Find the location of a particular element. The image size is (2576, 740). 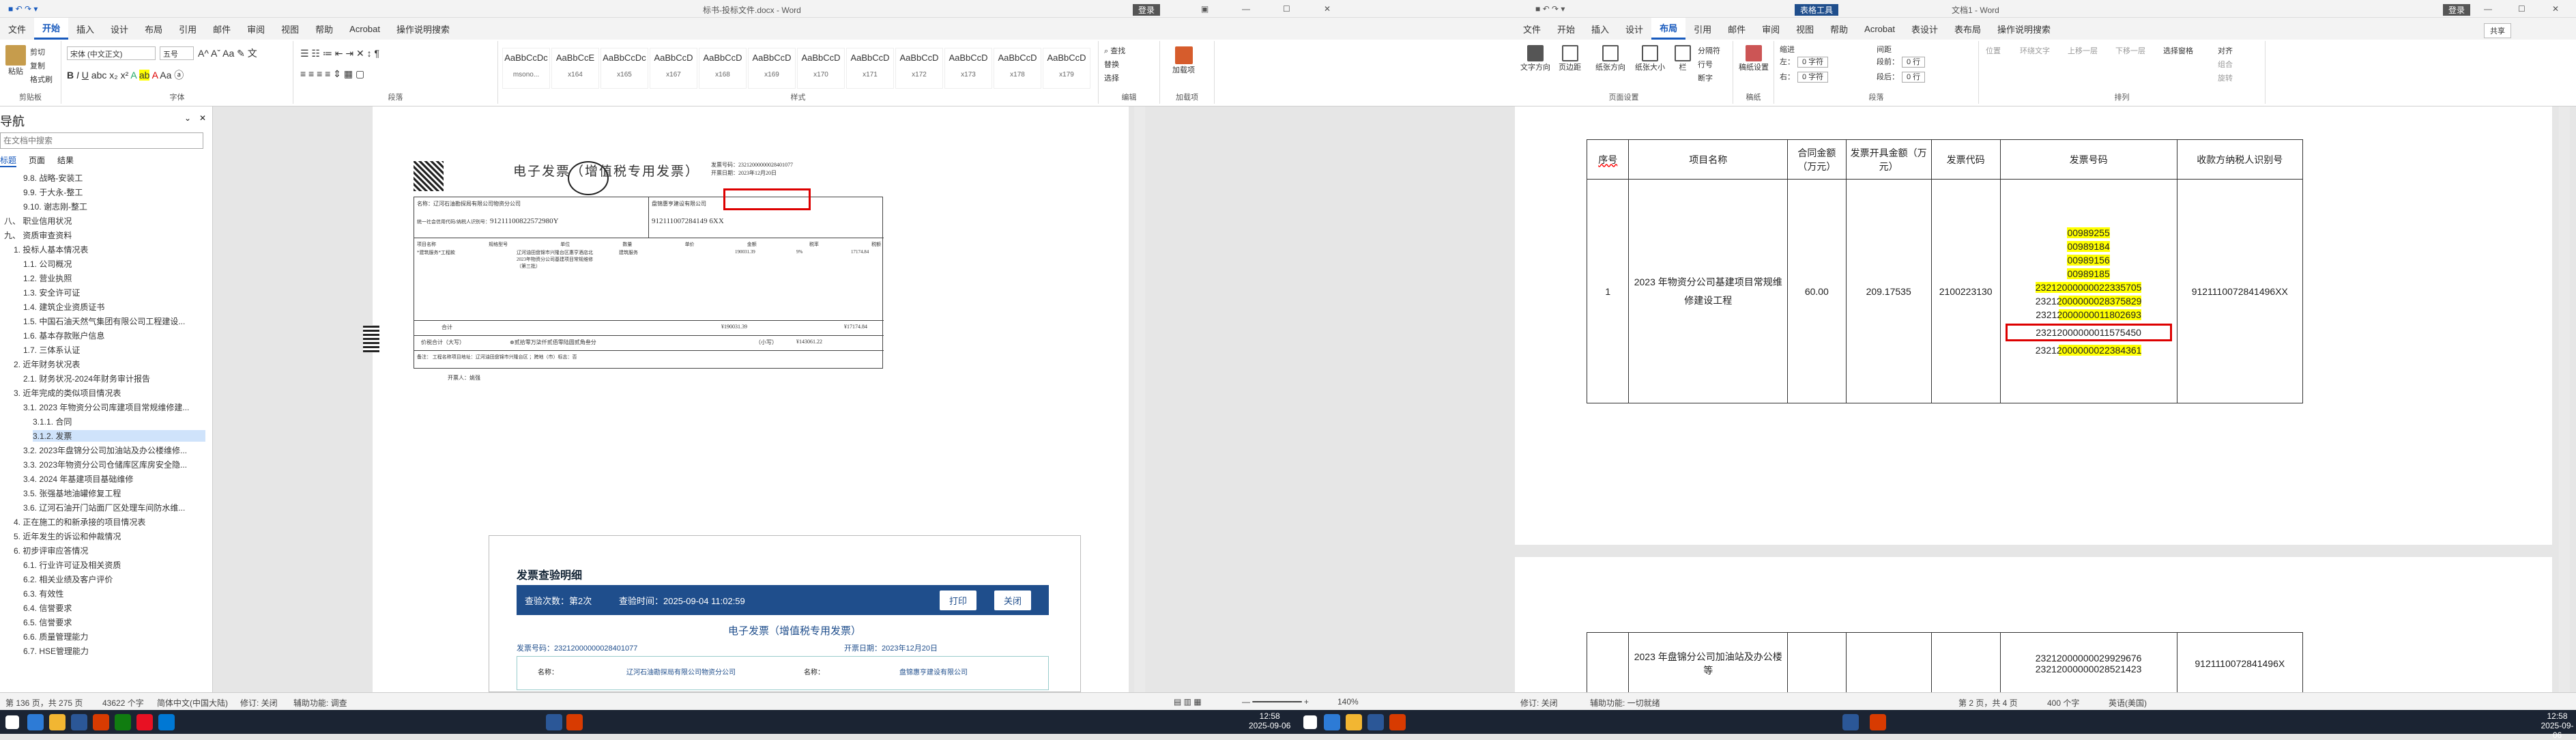

style-item: AaBbCcDc x165 is located at coordinates (624, 68).